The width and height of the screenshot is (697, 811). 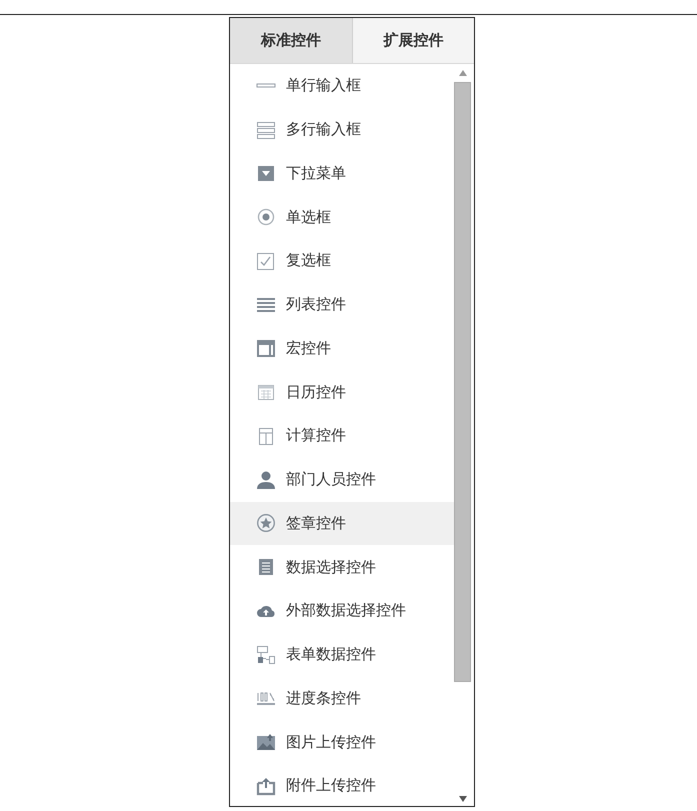 What do you see at coordinates (308, 348) in the screenshot?
I see `control-label: 宏控件` at bounding box center [308, 348].